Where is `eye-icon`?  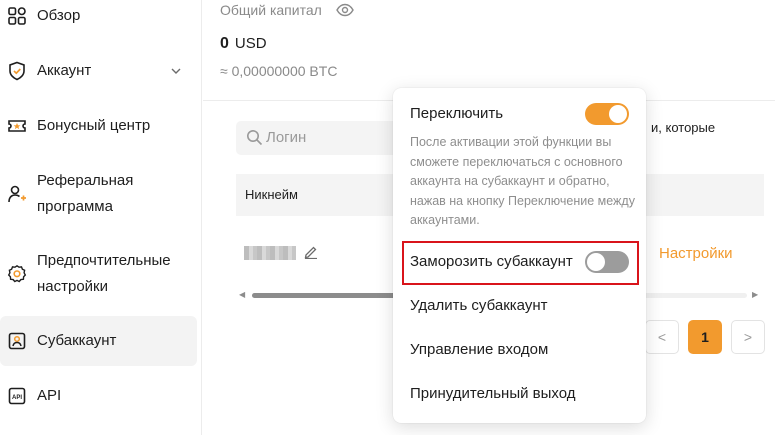
eye-icon is located at coordinates (345, 10).